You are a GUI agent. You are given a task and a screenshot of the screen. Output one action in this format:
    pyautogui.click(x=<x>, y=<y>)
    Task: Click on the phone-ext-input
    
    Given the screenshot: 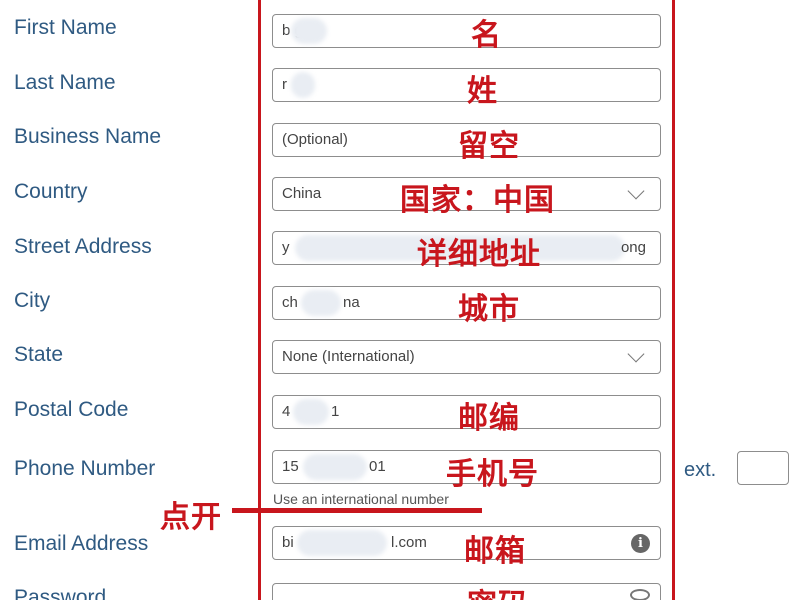 What is the action you would take?
    pyautogui.click(x=763, y=468)
    